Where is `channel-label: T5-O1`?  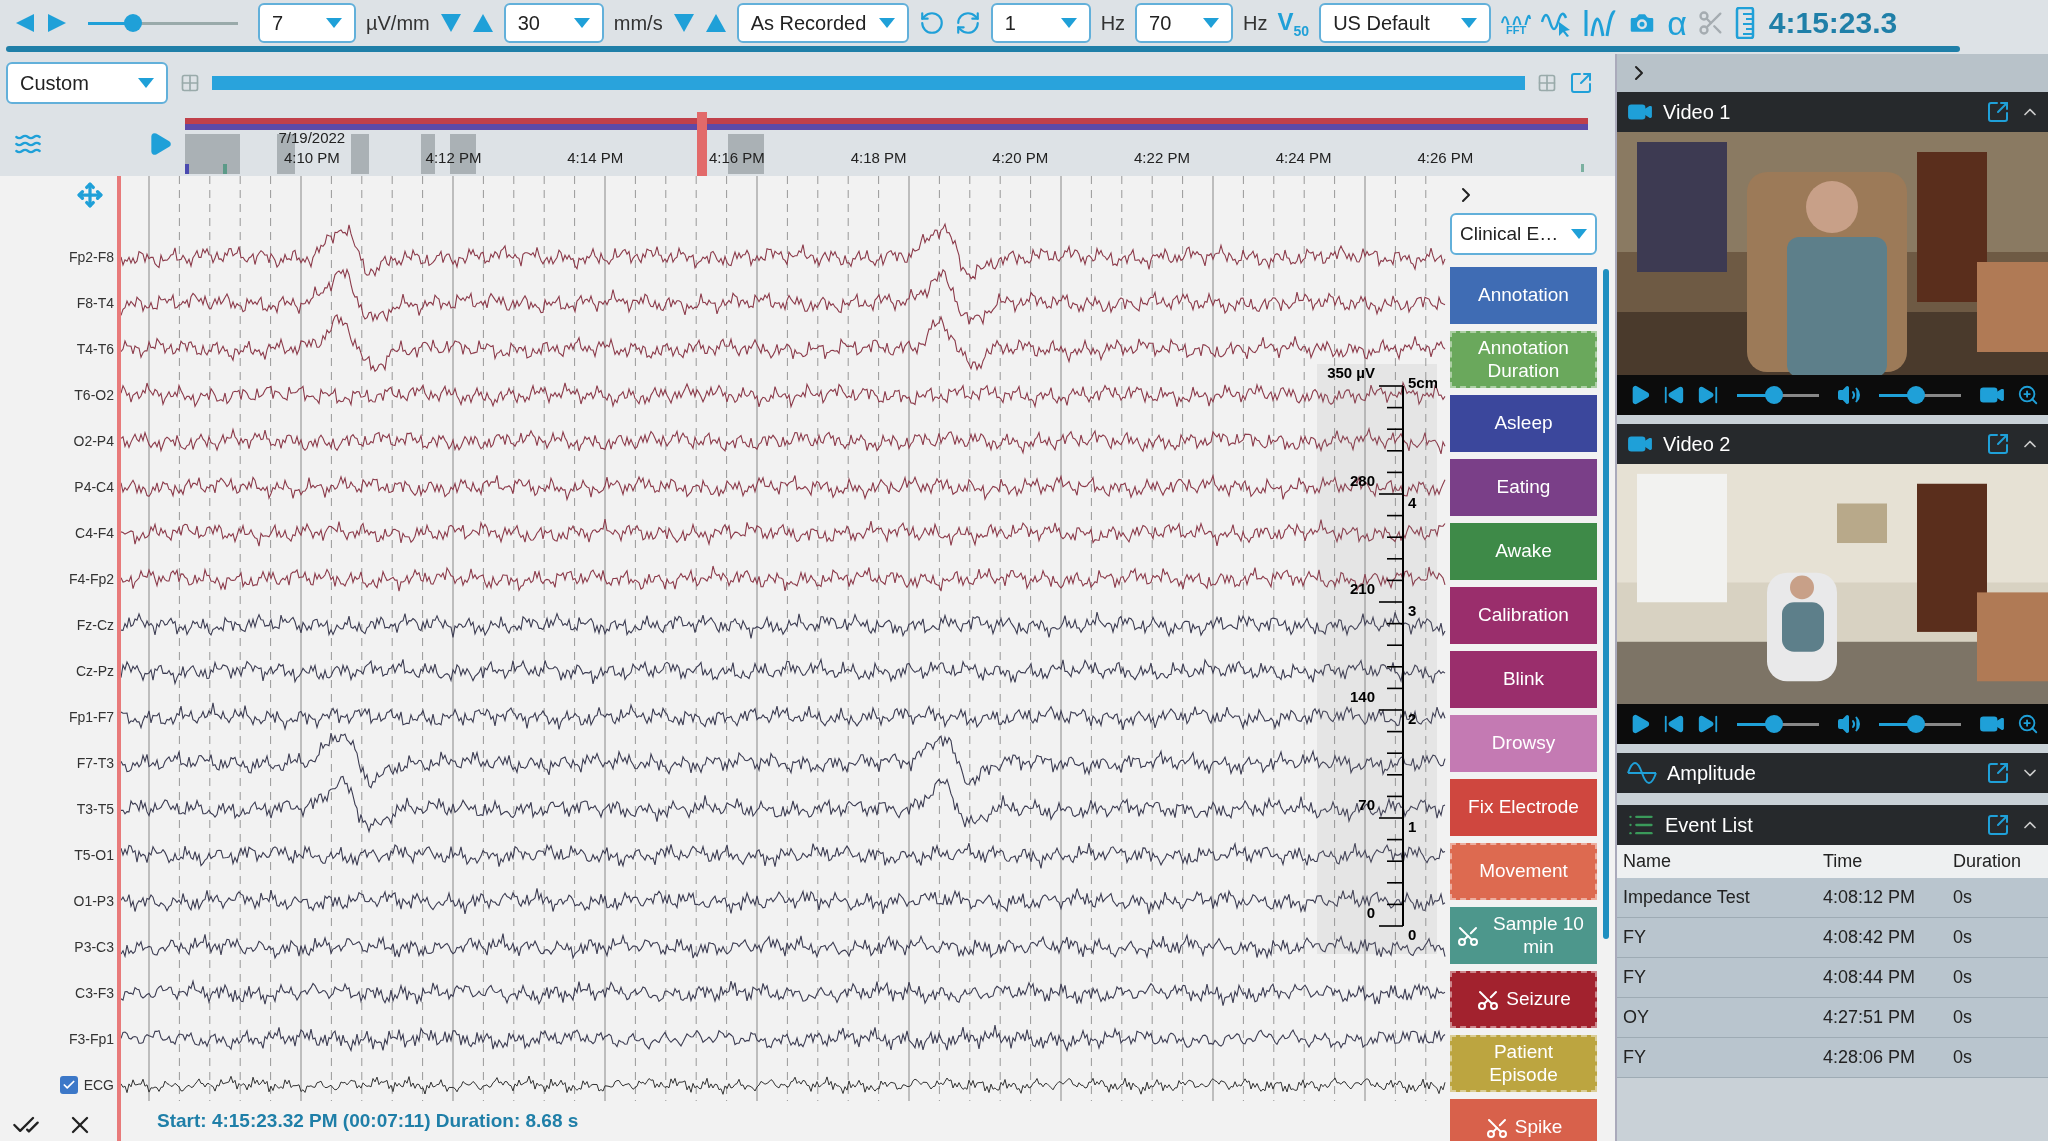 channel-label: T5-O1 is located at coordinates (94, 855).